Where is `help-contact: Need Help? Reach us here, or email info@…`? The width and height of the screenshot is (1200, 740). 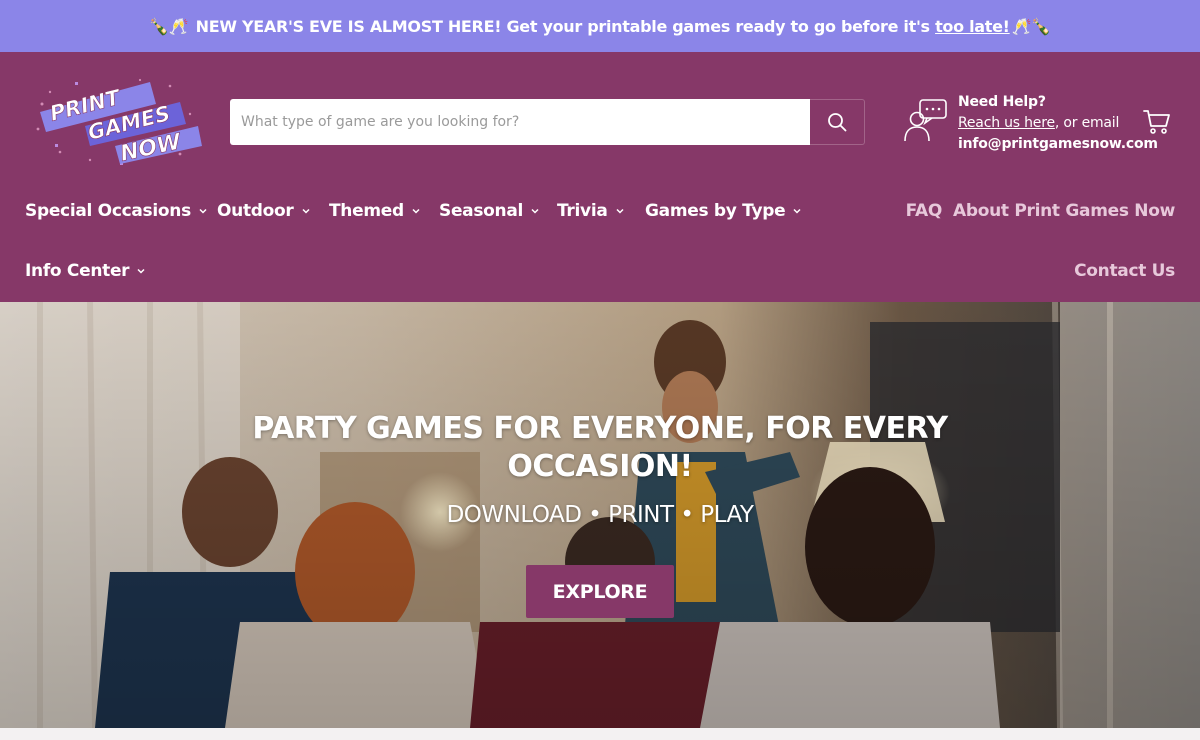 help-contact: Need Help? Reach us here, or email info@… is located at coordinates (1058, 123).